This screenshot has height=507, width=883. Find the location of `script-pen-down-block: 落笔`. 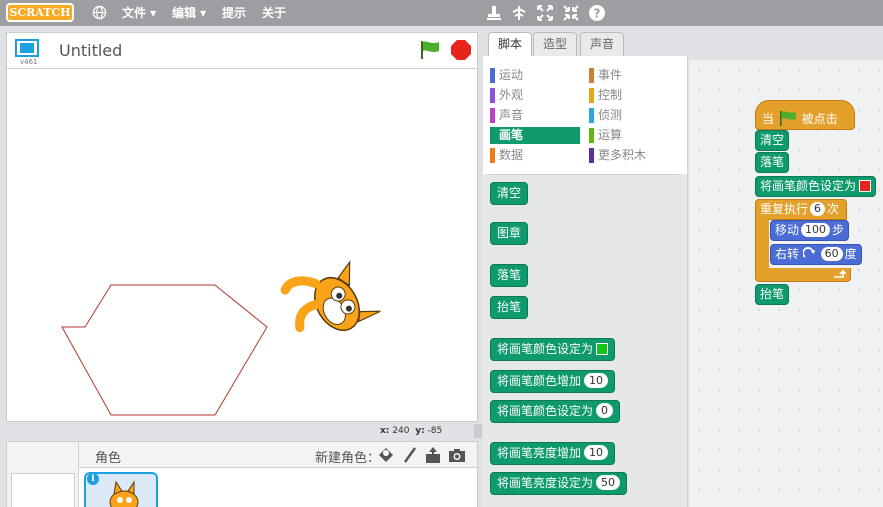

script-pen-down-block: 落笔 is located at coordinates (772, 162).